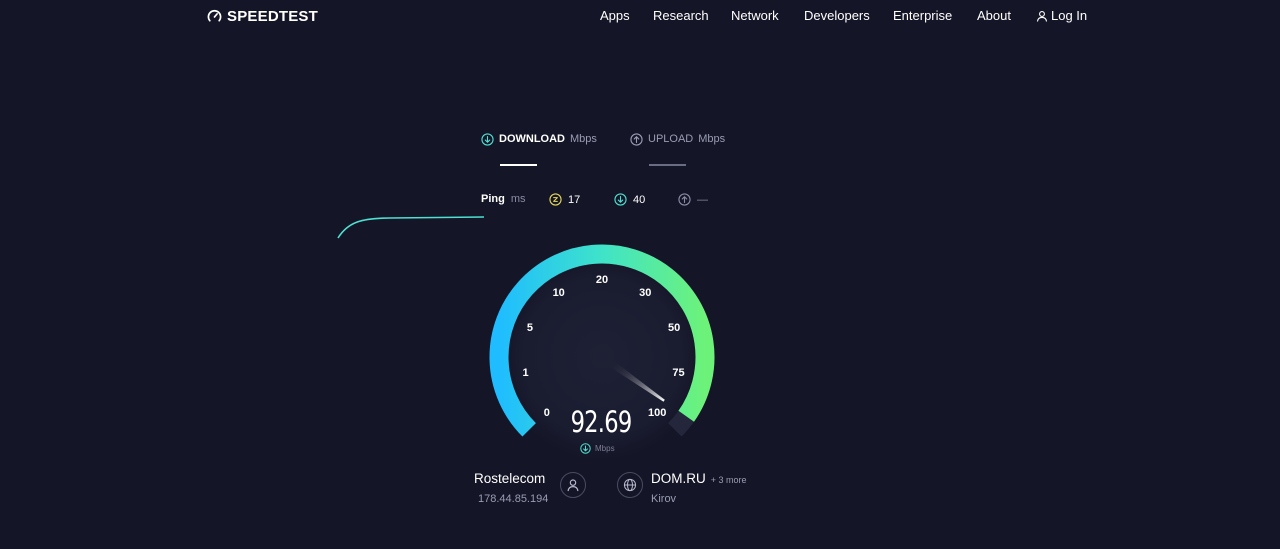 Image resolution: width=1280 pixels, height=549 pixels. What do you see at coordinates (602, 280) in the screenshot?
I see `gauge-tick-20: 20` at bounding box center [602, 280].